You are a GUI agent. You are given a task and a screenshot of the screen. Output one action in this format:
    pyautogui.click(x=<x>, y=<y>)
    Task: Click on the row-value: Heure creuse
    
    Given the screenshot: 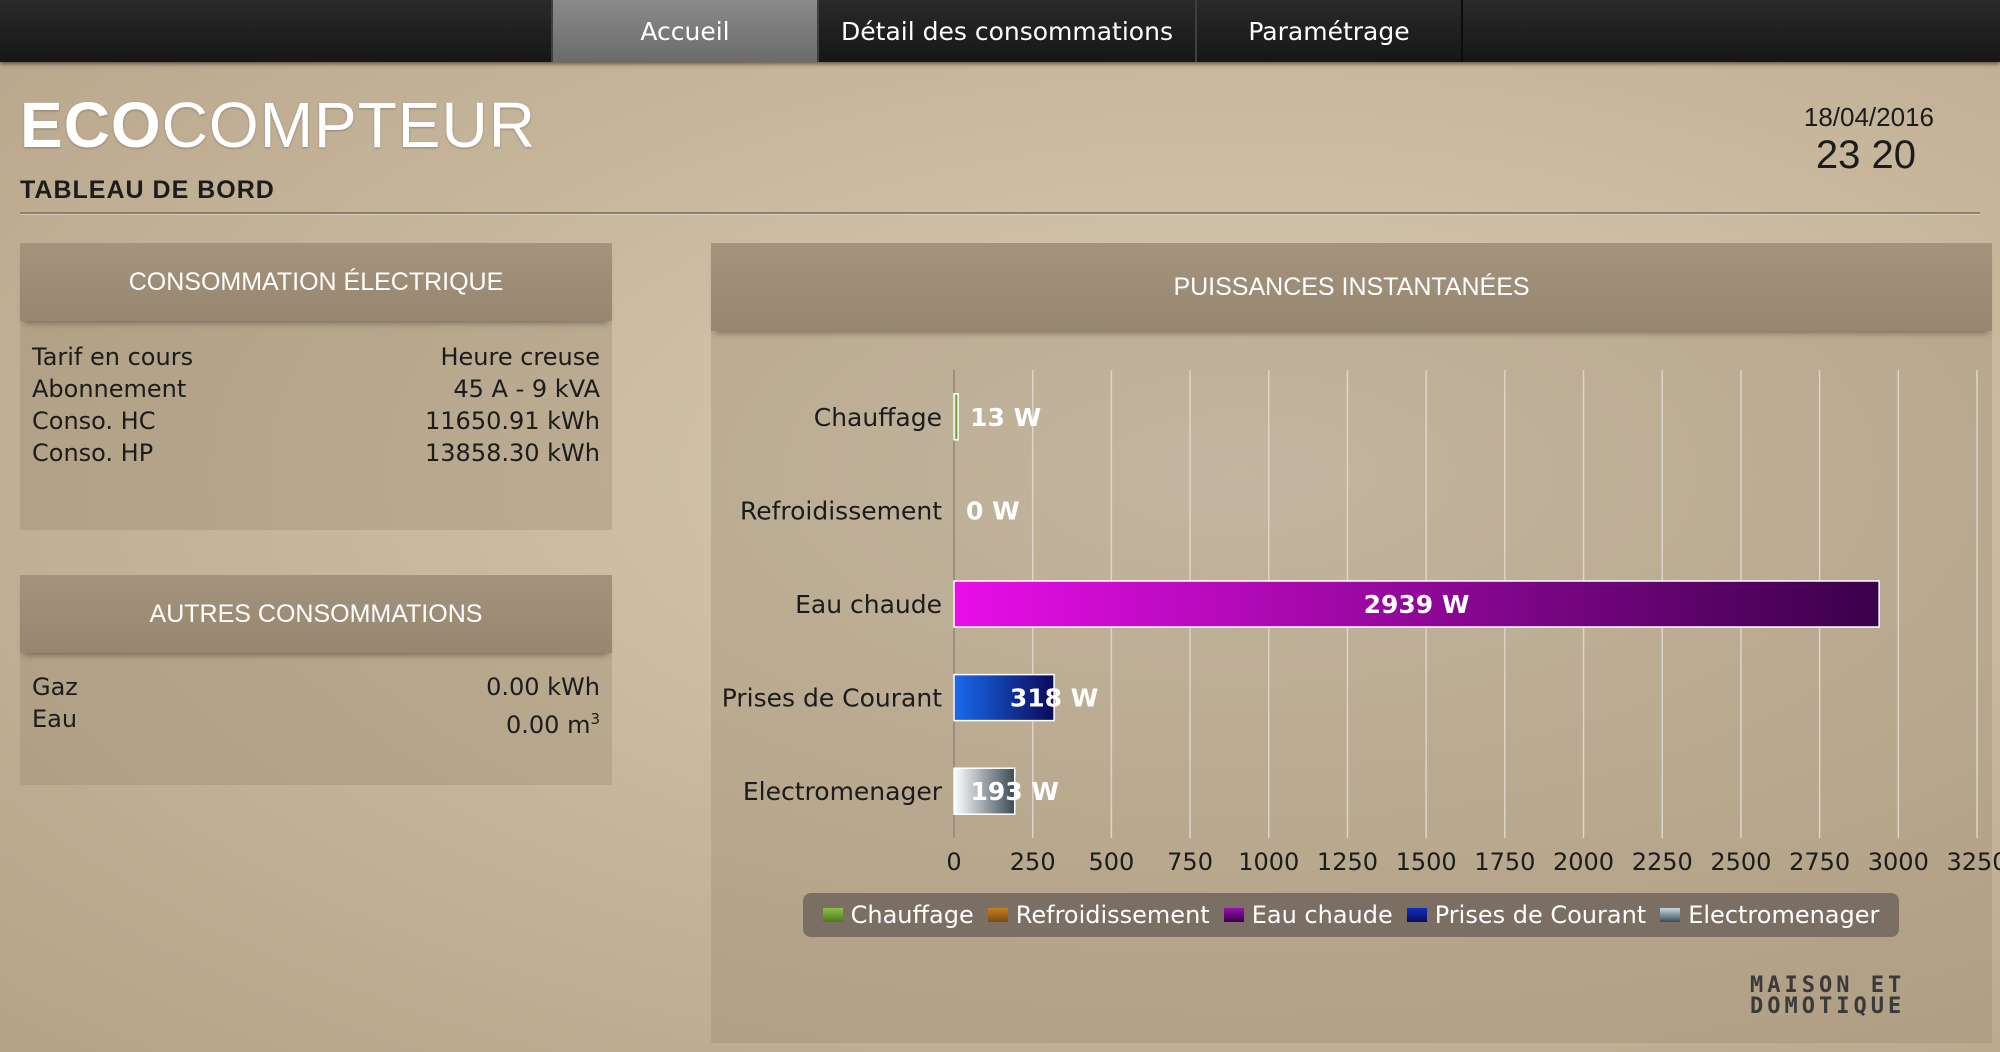 What is the action you would take?
    pyautogui.click(x=520, y=357)
    